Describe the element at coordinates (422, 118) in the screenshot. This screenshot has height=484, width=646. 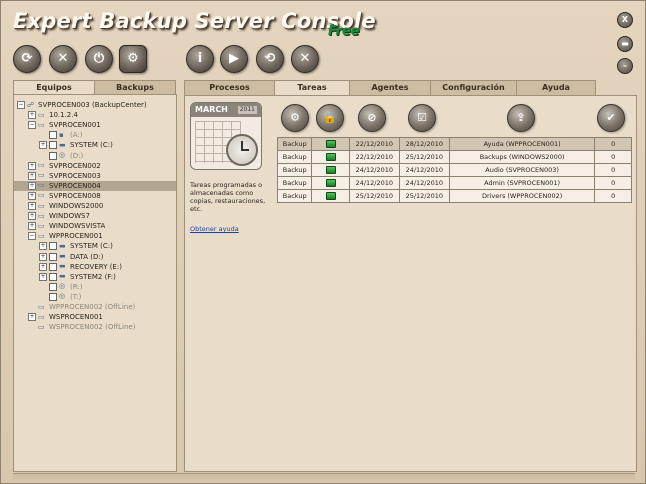
I see `checklist-icon: ☑` at that location.